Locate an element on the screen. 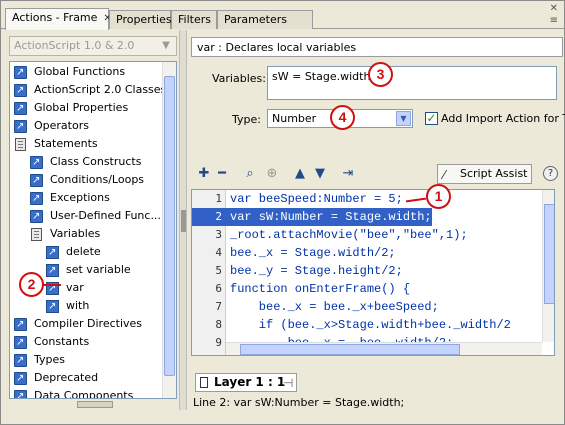  select-value: ActionScript 1.0 & 2.0 is located at coordinates (74, 45).